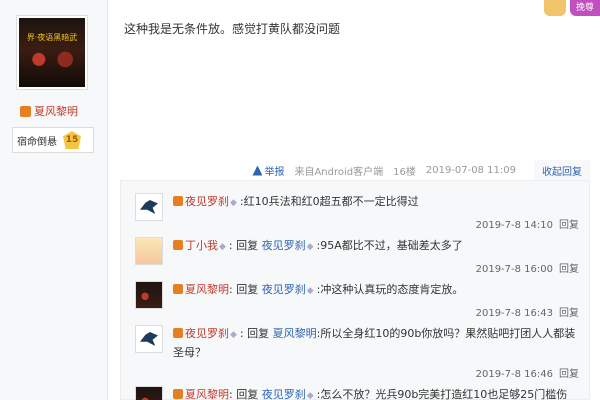 This screenshot has width=600, height=400. I want to click on post-time: 2019-07-08 11:09, so click(470, 170).